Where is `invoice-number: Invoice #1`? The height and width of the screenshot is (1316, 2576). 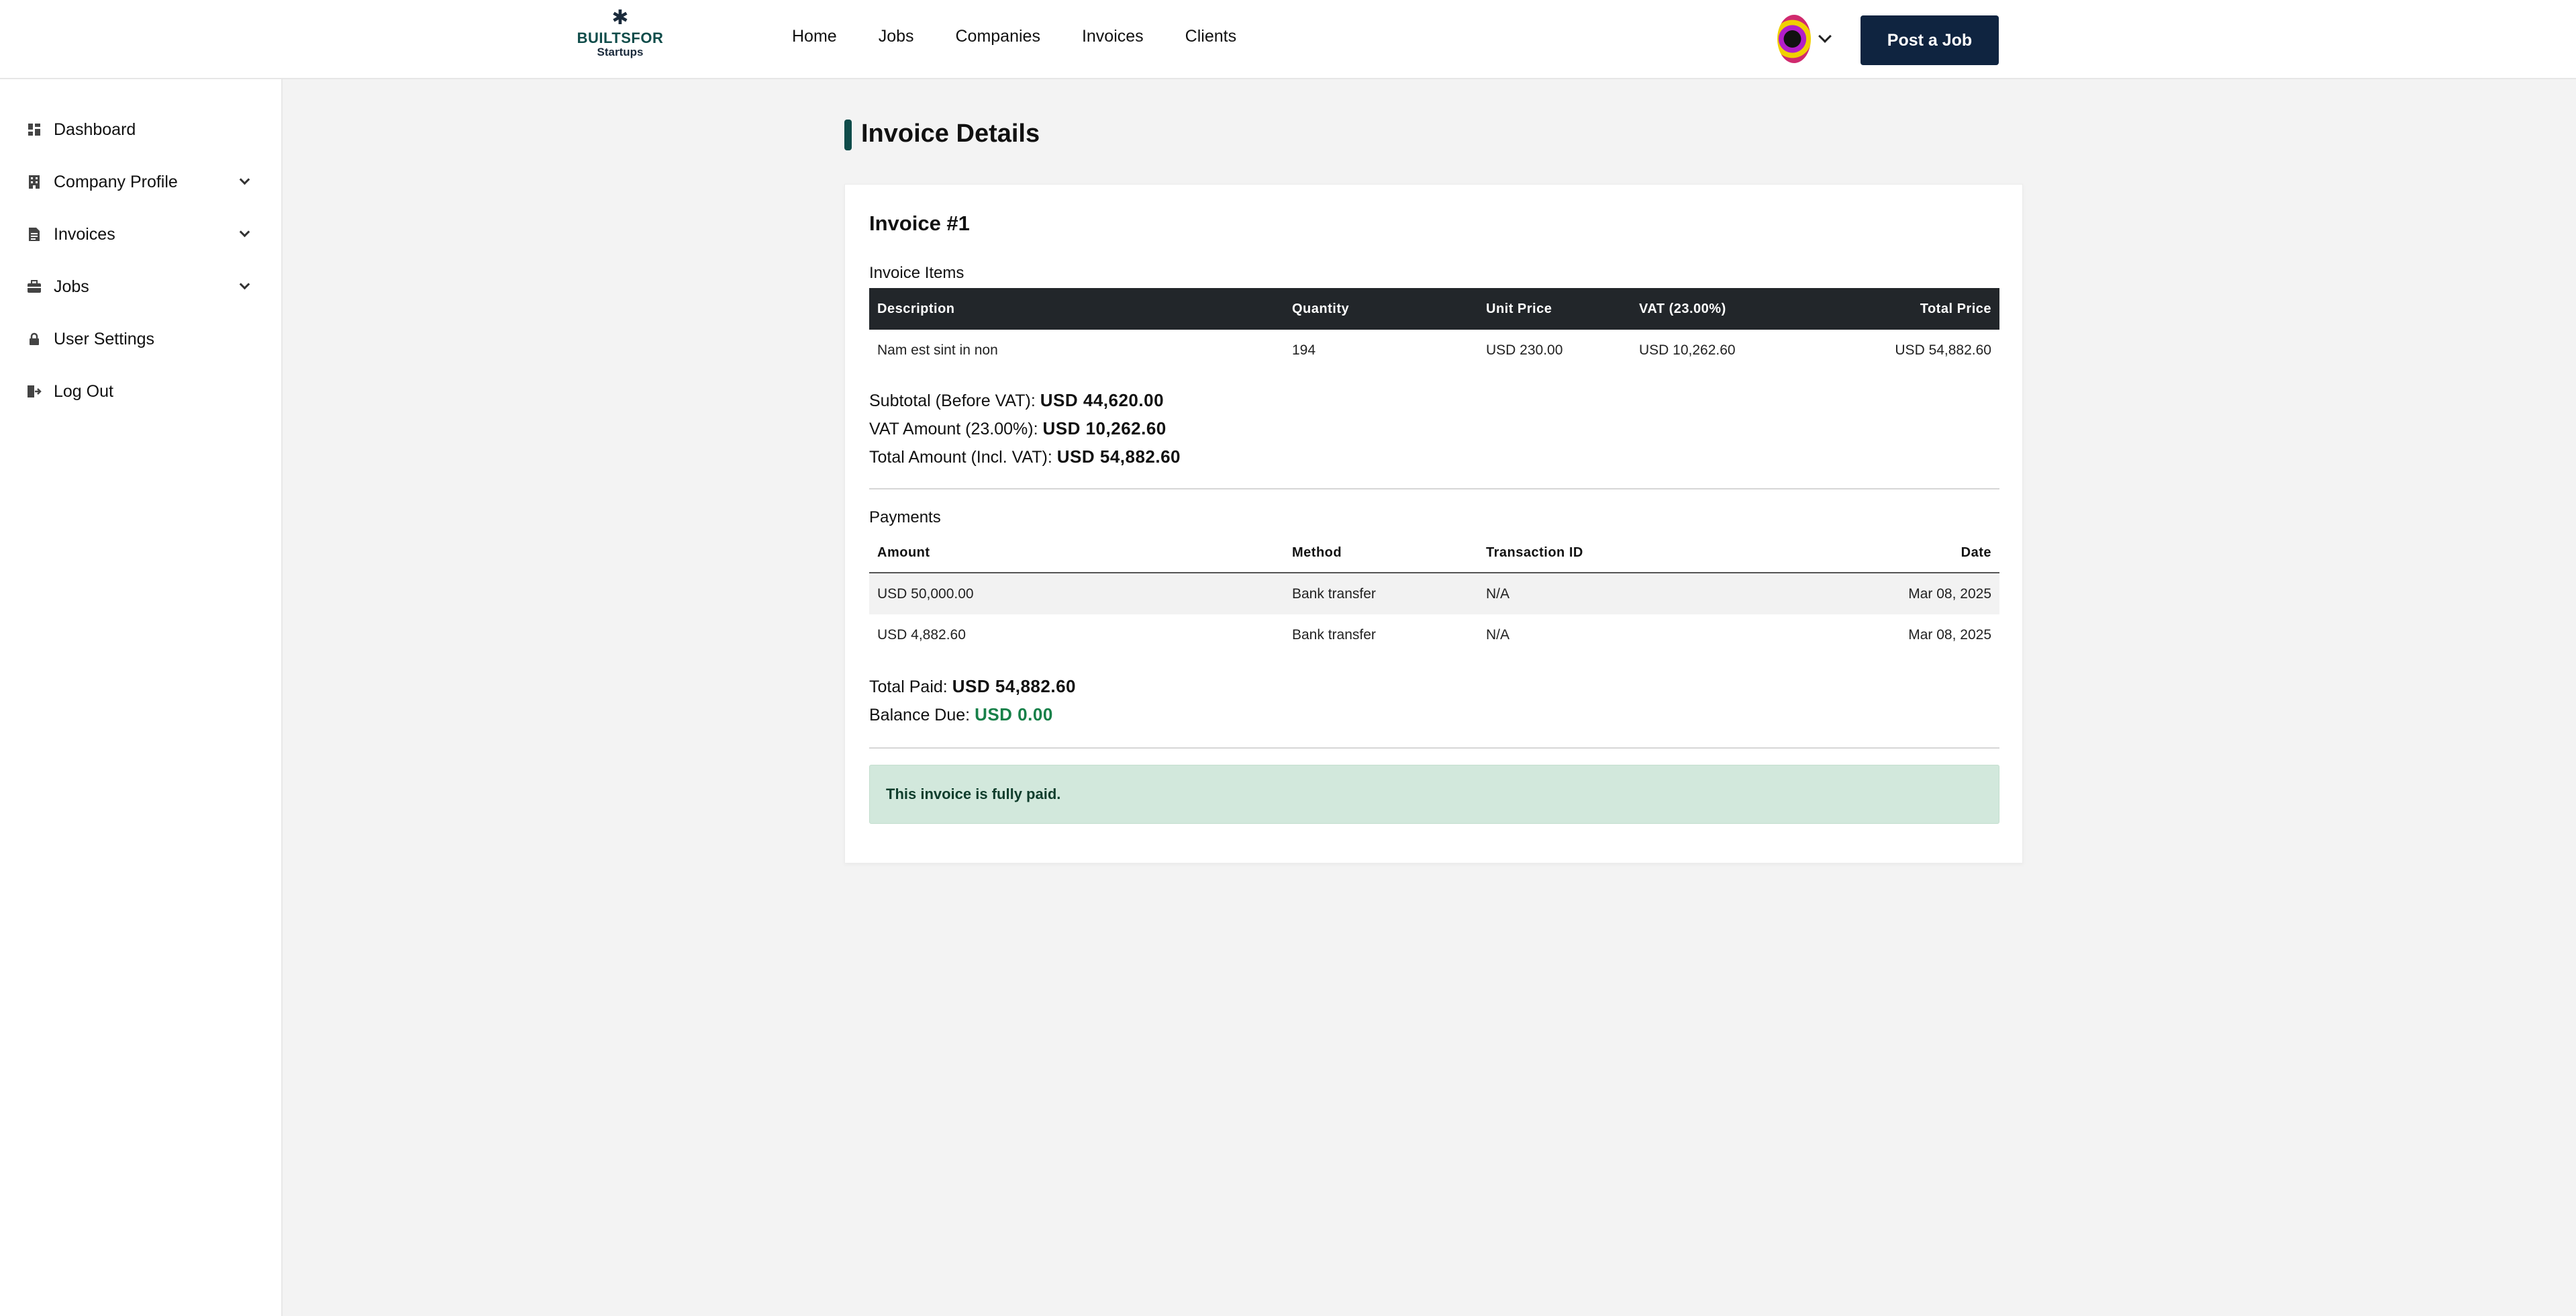 invoice-number: Invoice #1 is located at coordinates (919, 223).